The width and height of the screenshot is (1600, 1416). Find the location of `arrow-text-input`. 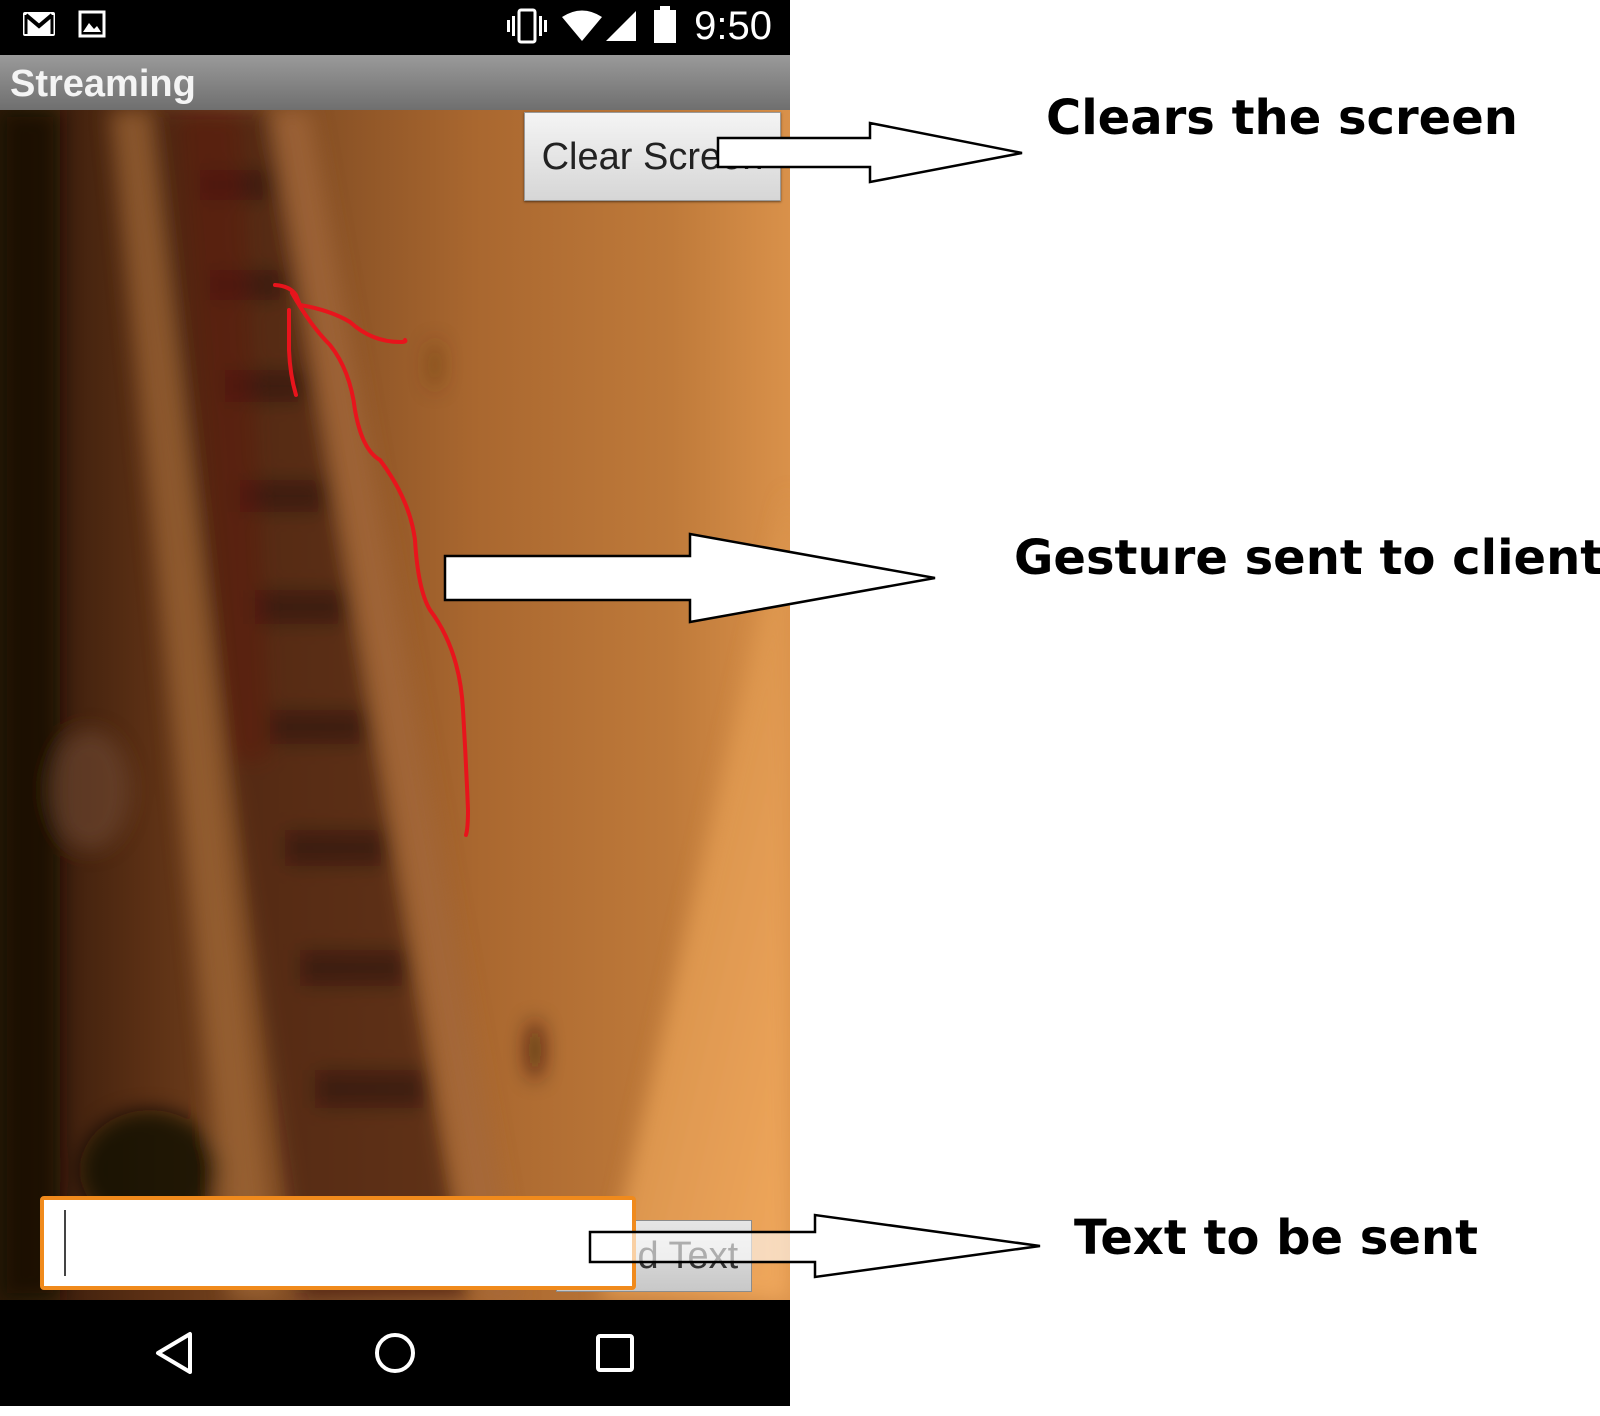

arrow-text-input is located at coordinates (814, 1246).